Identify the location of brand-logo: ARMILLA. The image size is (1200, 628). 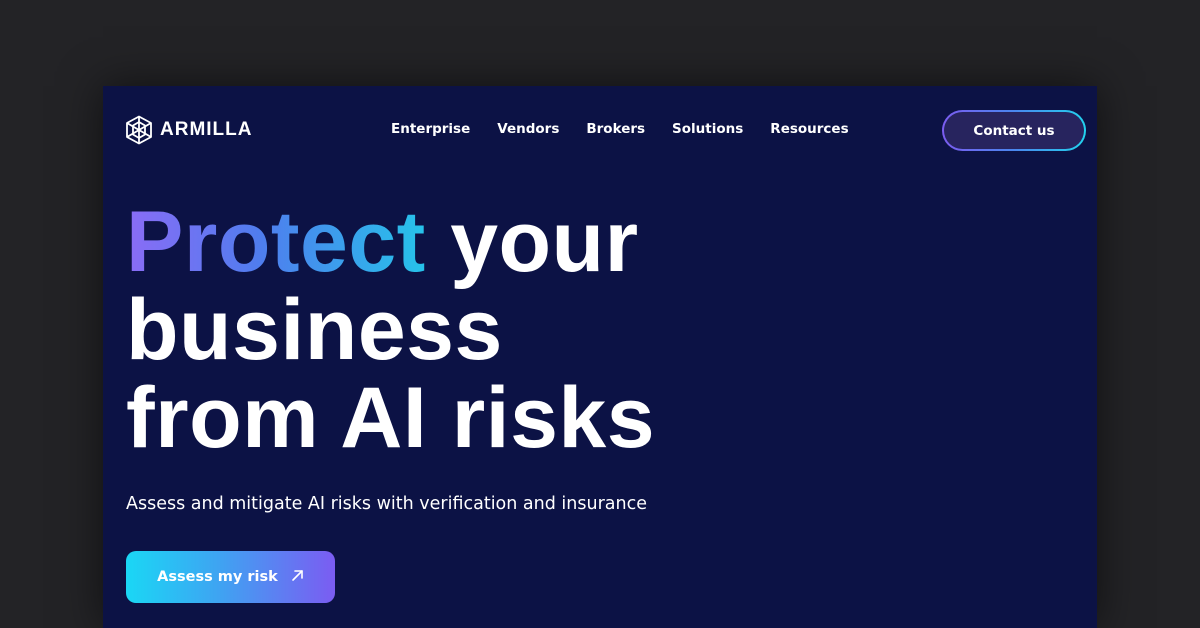
(188, 130).